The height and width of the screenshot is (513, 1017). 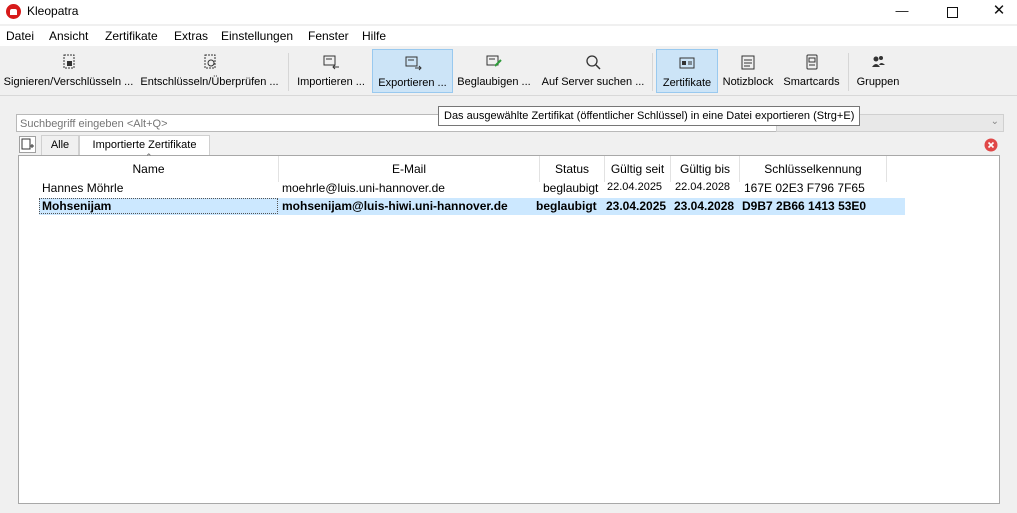 I want to click on cell-valid-from: 22.04.2025, so click(x=635, y=187).